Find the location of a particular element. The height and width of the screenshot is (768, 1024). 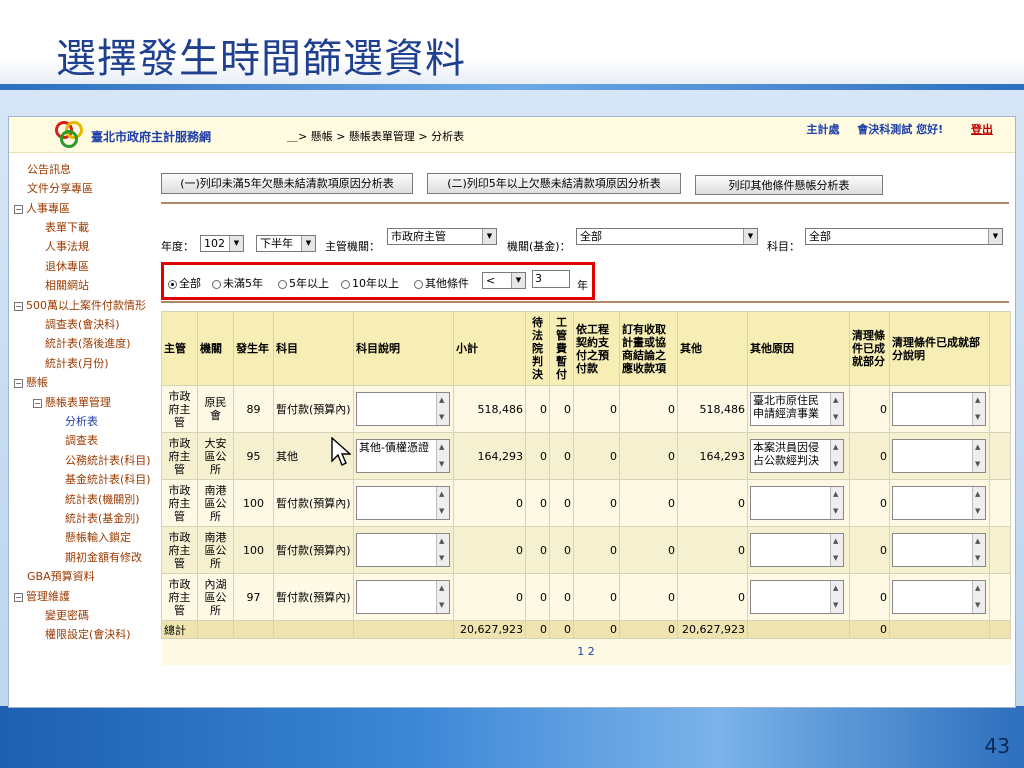

sidebar-item-survey: 調查表(會決科) is located at coordinates (82, 324).